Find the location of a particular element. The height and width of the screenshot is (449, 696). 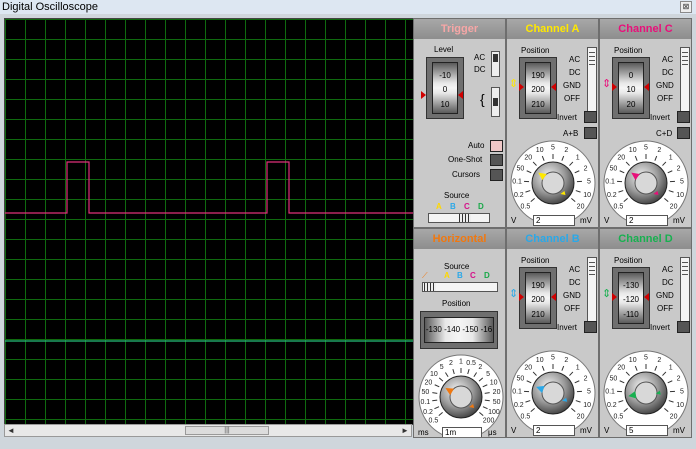

position-tick: 210 is located at coordinates (538, 314).